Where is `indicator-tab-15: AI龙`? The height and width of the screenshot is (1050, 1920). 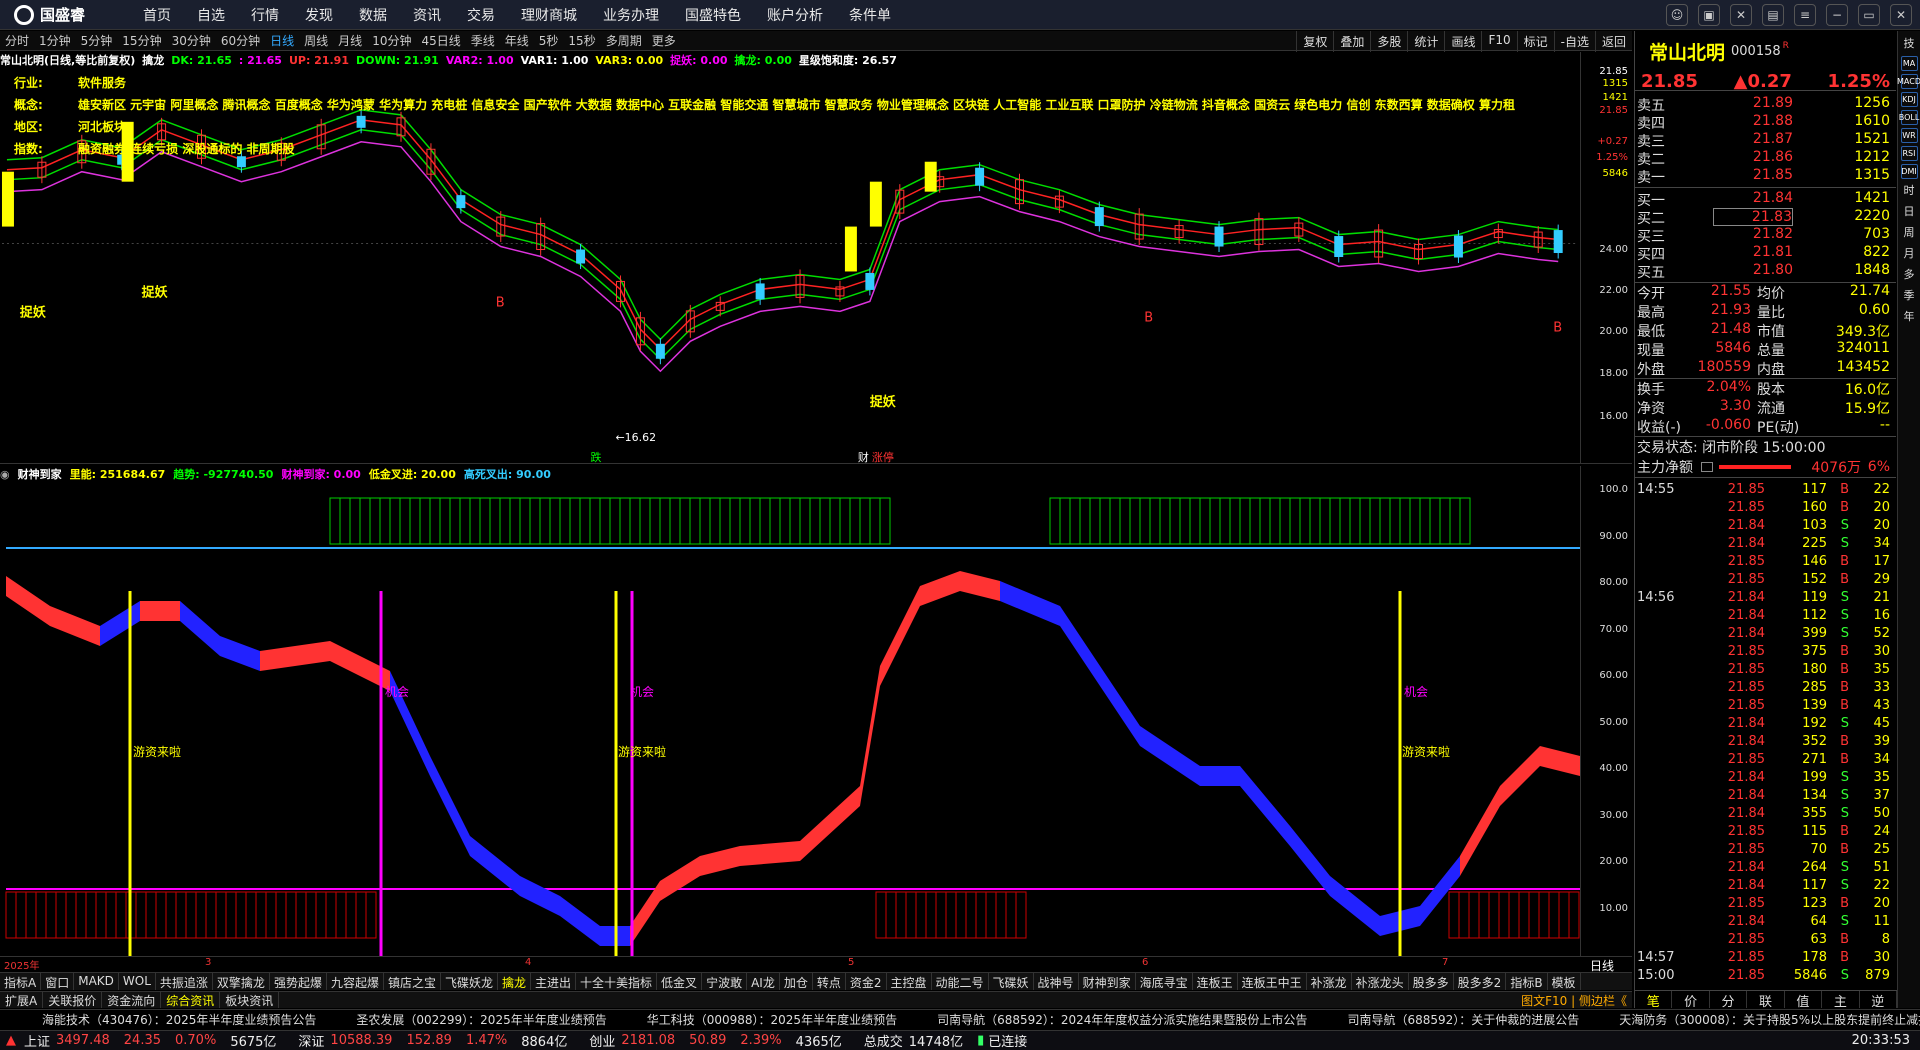 indicator-tab-15: AI龙 is located at coordinates (763, 981).